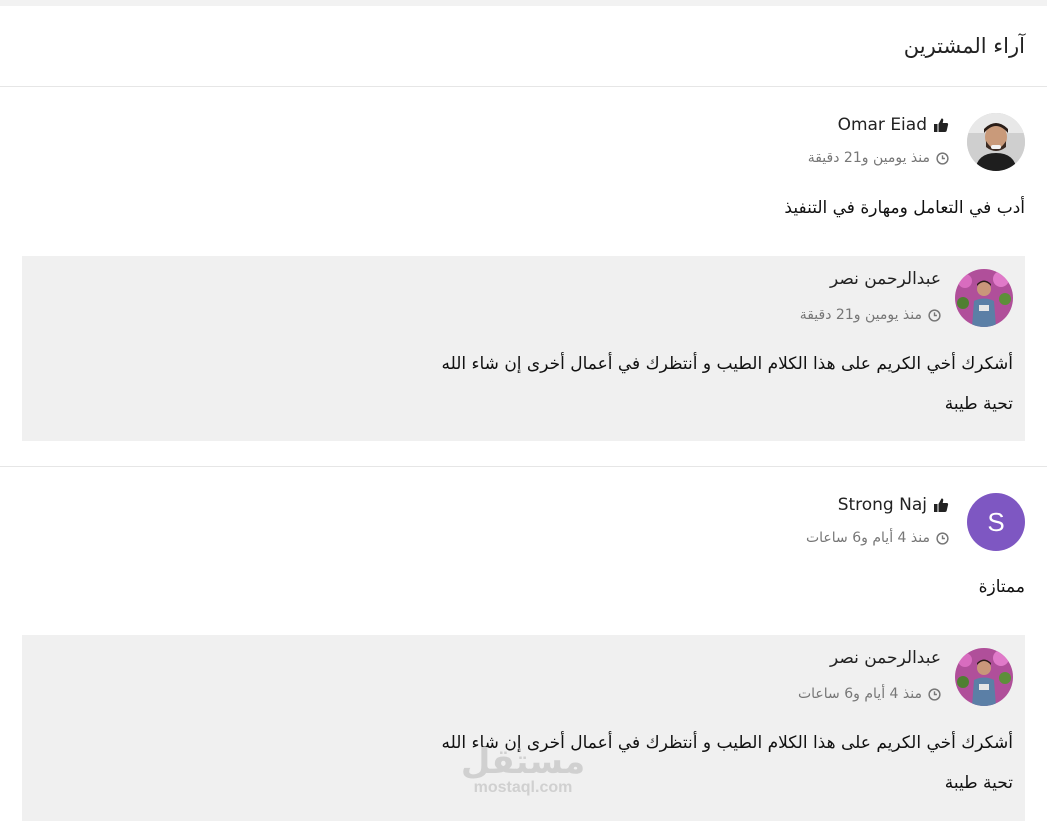 This screenshot has height=823, width=1047. Describe the element at coordinates (523, 46) in the screenshot. I see `panel-header: آراء المشترين` at that location.